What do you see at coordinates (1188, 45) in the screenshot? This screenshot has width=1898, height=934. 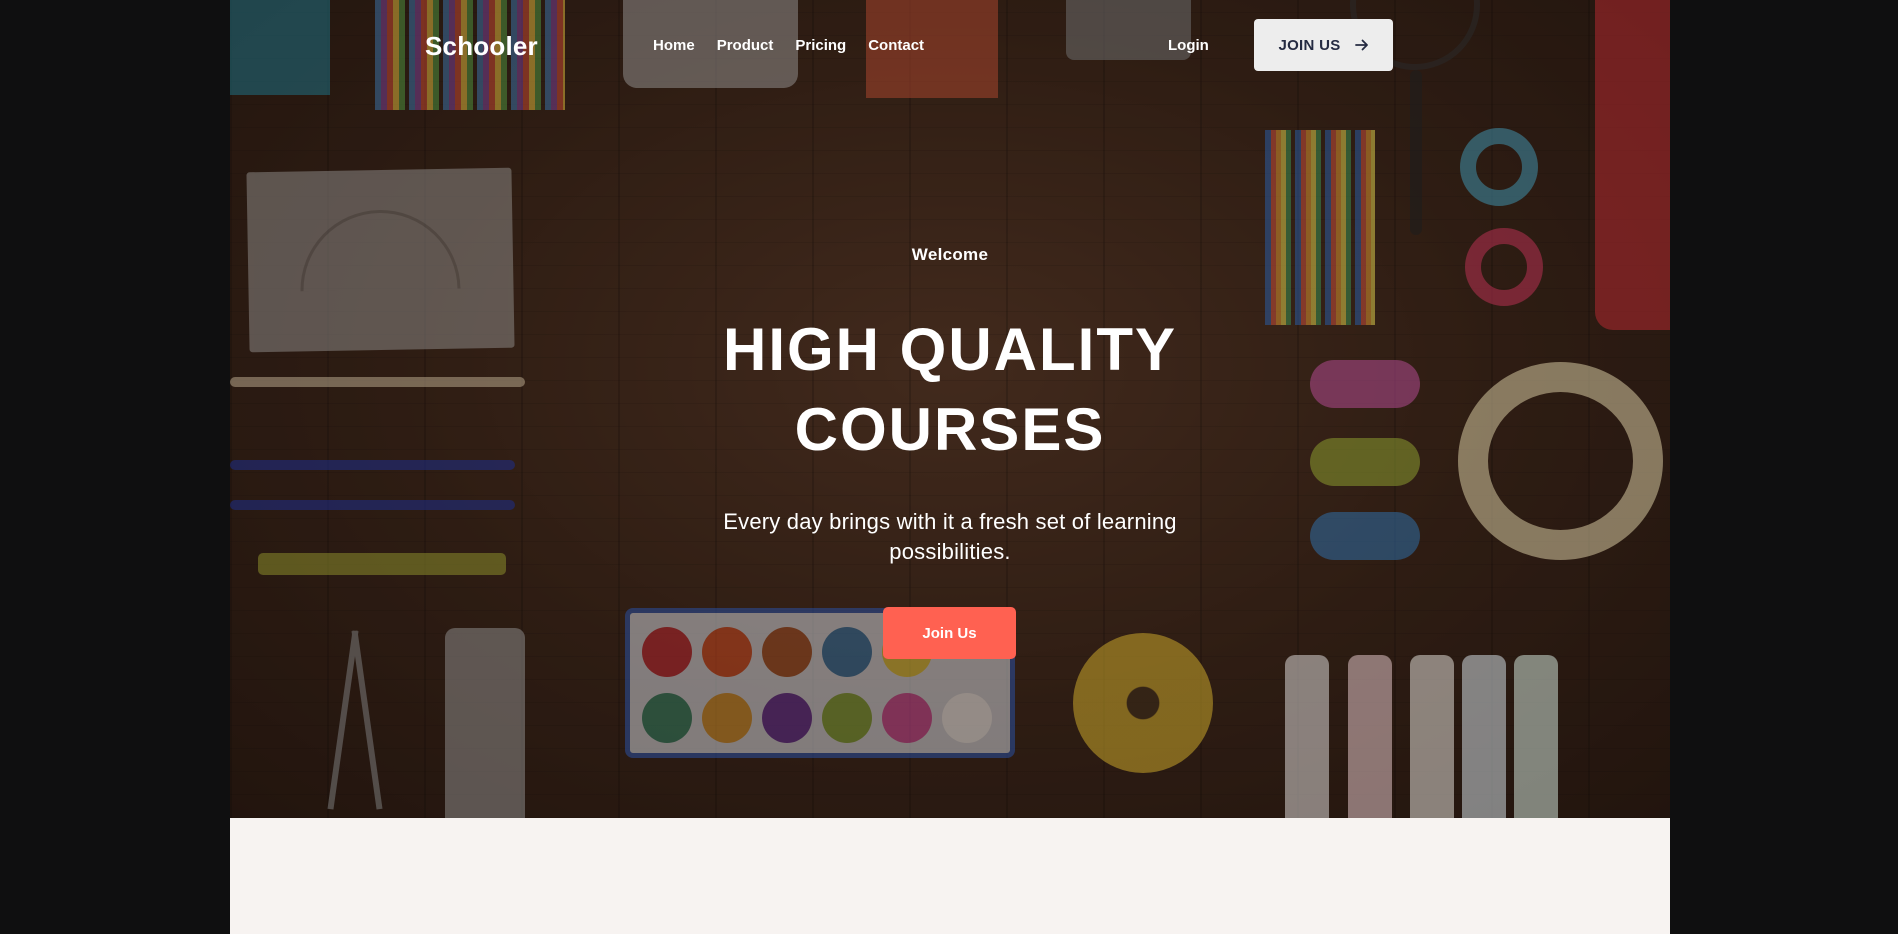 I see `login-link: Login` at bounding box center [1188, 45].